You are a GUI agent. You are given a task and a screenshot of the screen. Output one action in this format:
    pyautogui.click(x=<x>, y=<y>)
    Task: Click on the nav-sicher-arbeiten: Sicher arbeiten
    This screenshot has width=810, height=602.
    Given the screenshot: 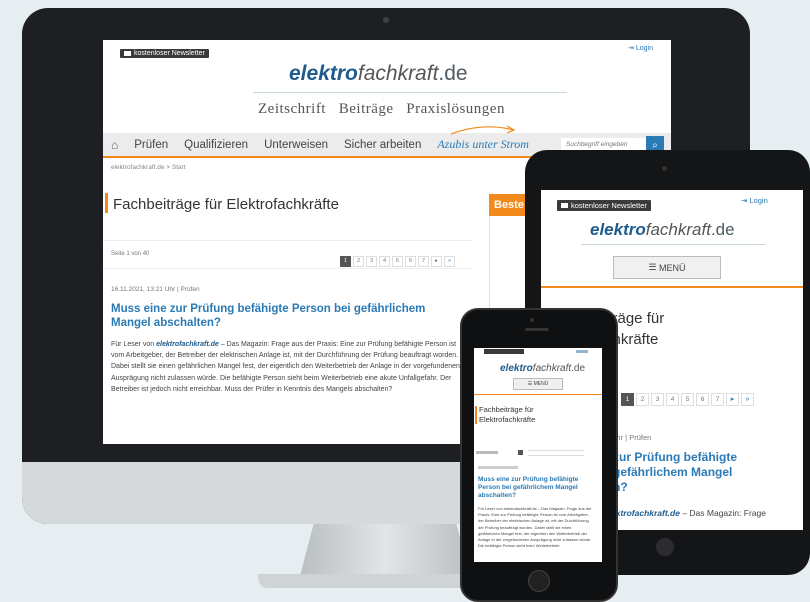 What is the action you would take?
    pyautogui.click(x=382, y=145)
    